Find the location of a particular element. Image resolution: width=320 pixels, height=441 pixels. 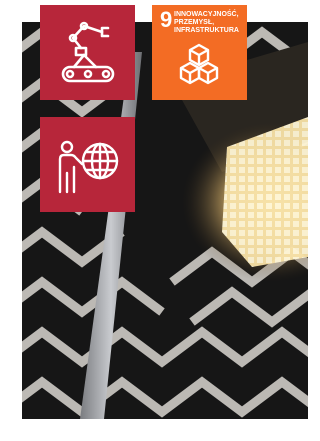

robot-arm-tile is located at coordinates (87, 52).